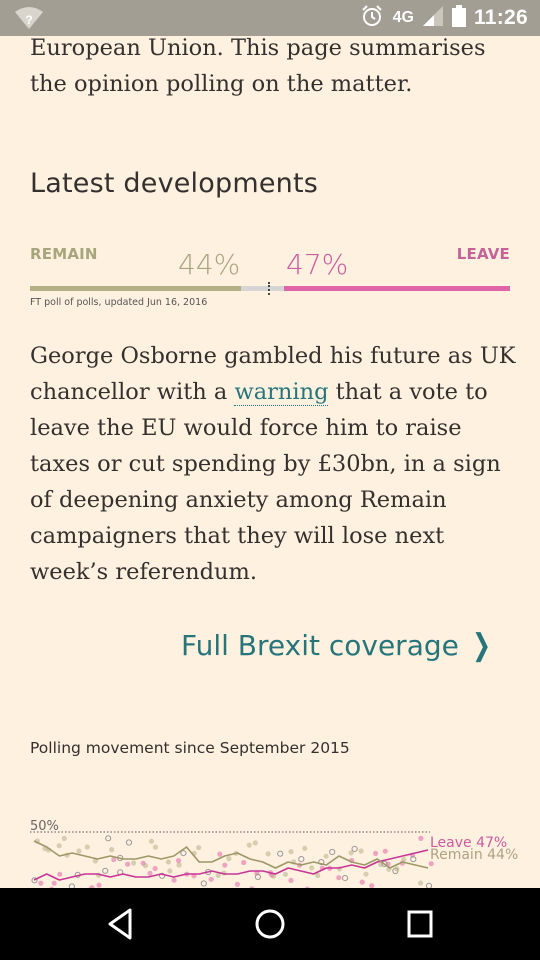 The image size is (540, 960). Describe the element at coordinates (483, 254) in the screenshot. I see `leave-label: LEAVE` at that location.